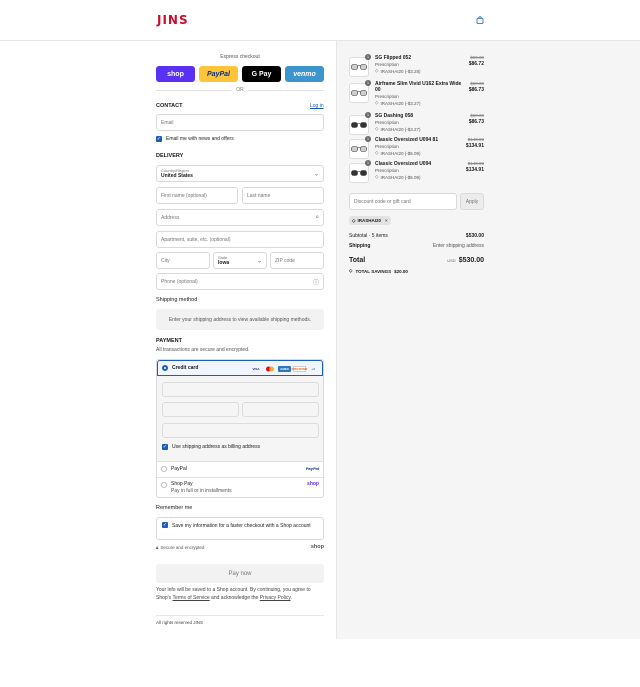  I want to click on shipping-value: Enter shipping address, so click(458, 246).